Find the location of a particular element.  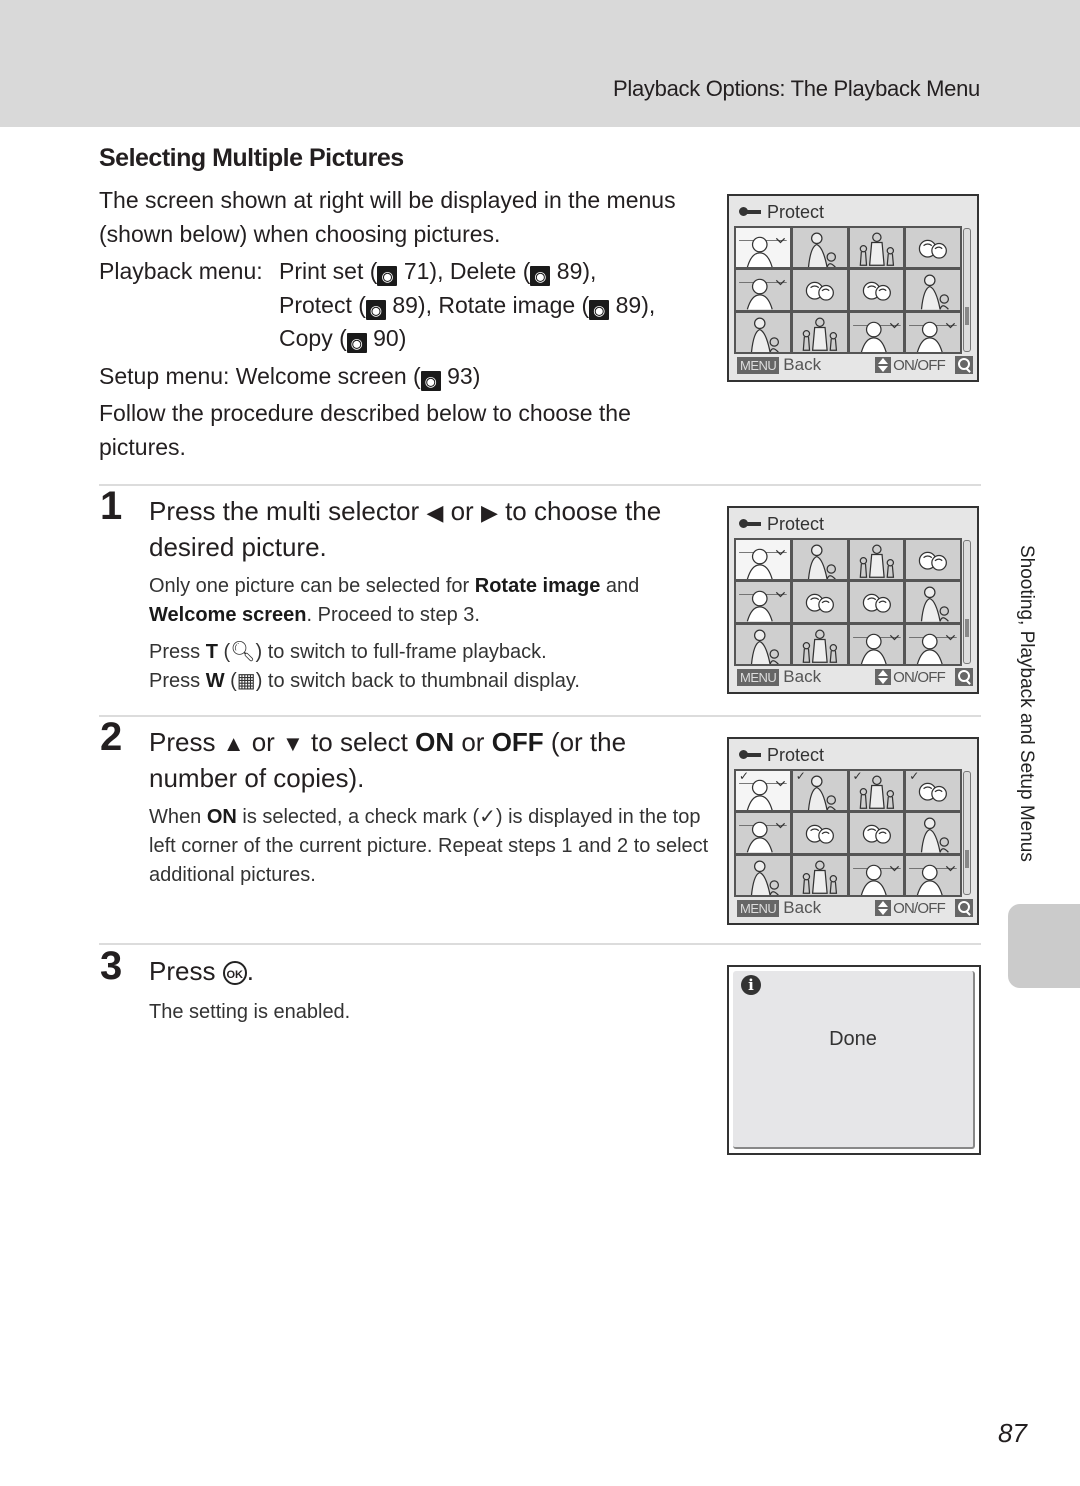

setup-menu-line: Setup menu: Welcome screen (◉ 93) is located at coordinates (399, 377).